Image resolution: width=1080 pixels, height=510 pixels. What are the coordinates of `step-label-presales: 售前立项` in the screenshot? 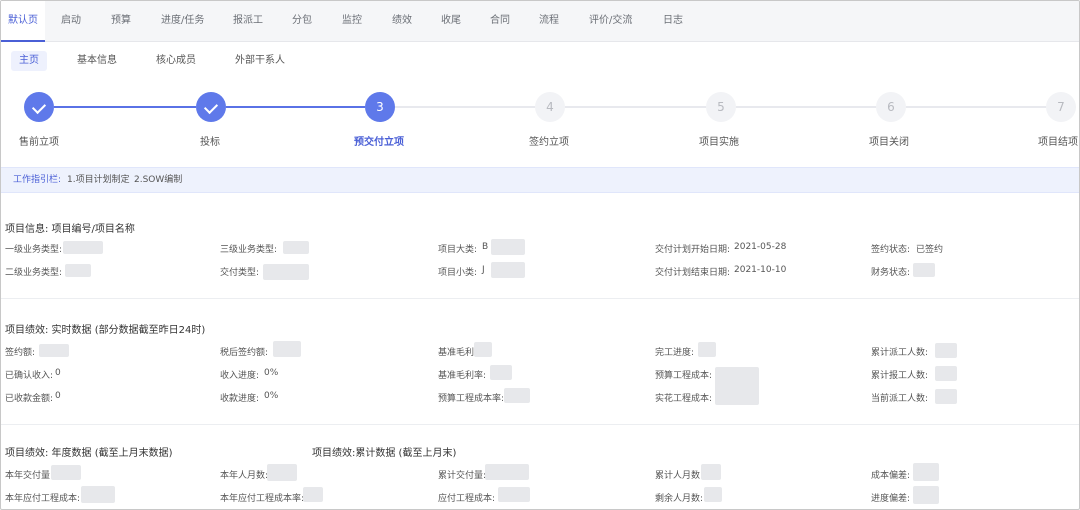 It's located at (39, 142).